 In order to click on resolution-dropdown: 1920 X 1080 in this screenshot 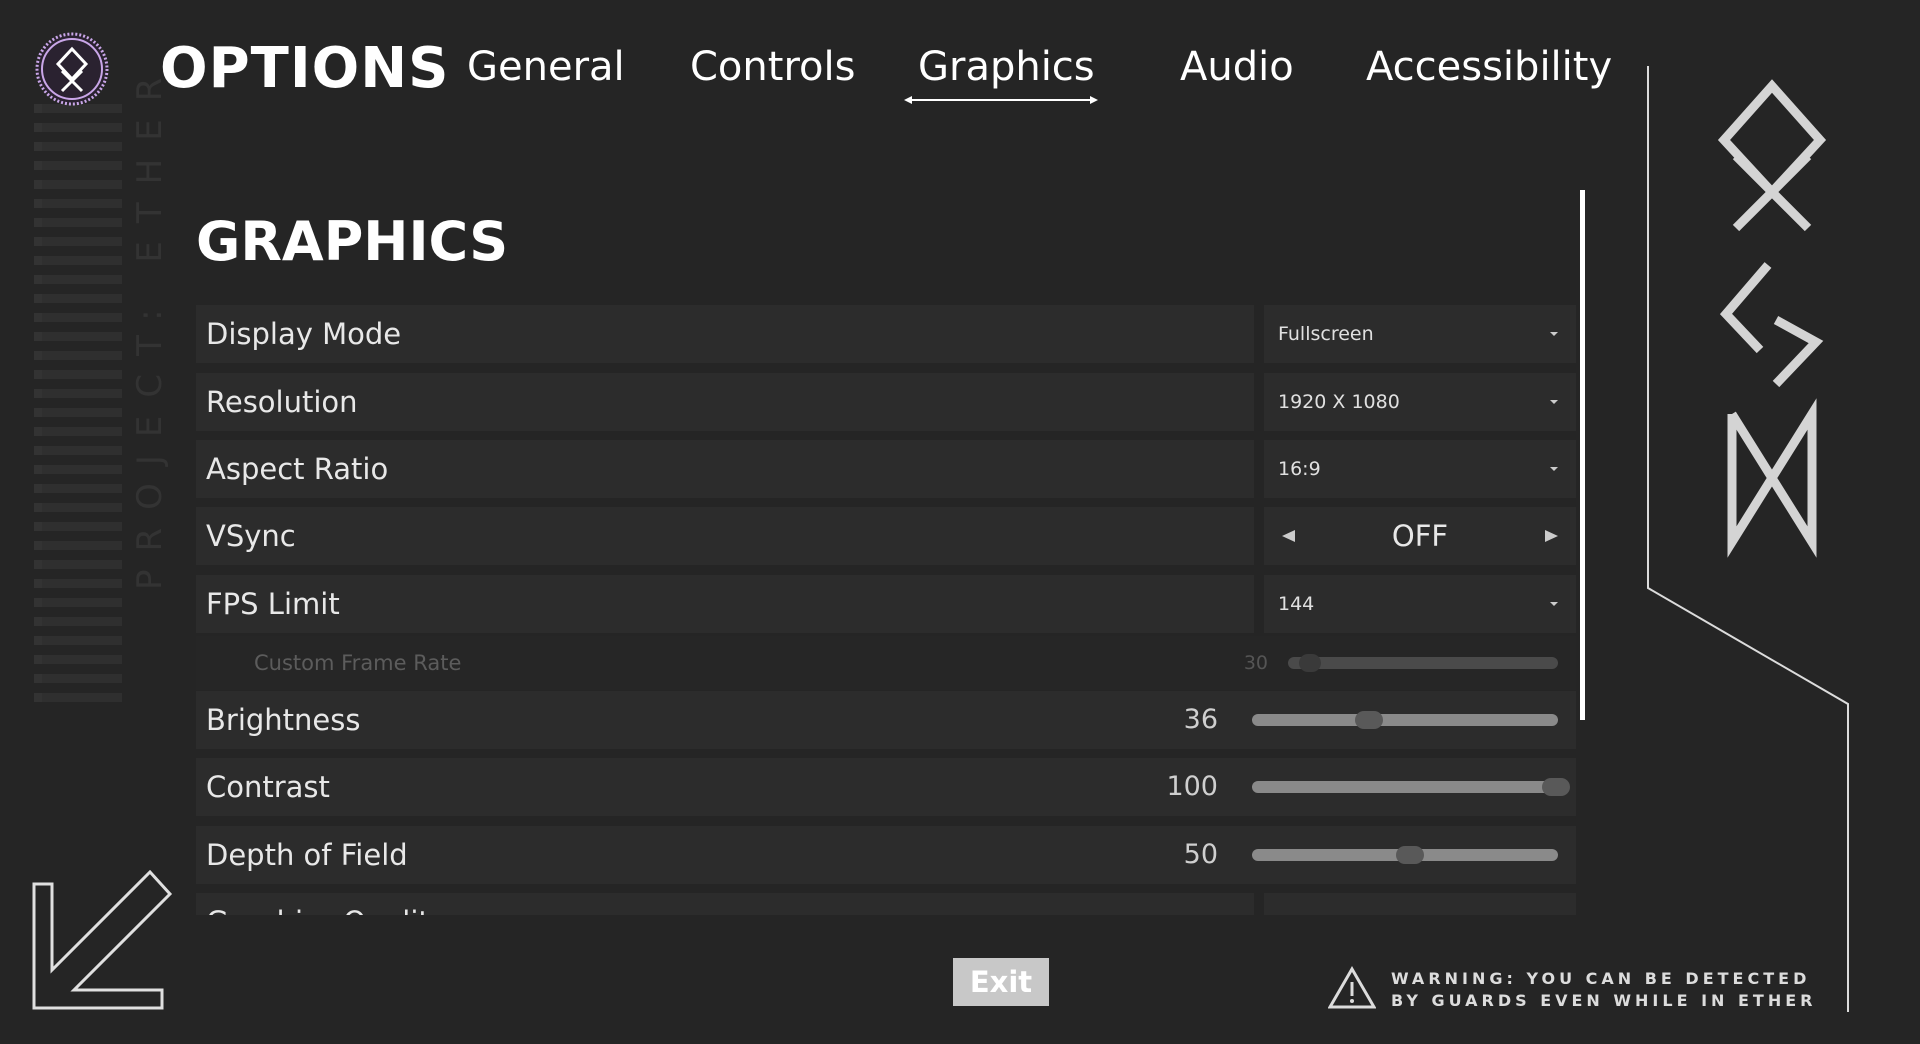, I will do `click(1420, 402)`.